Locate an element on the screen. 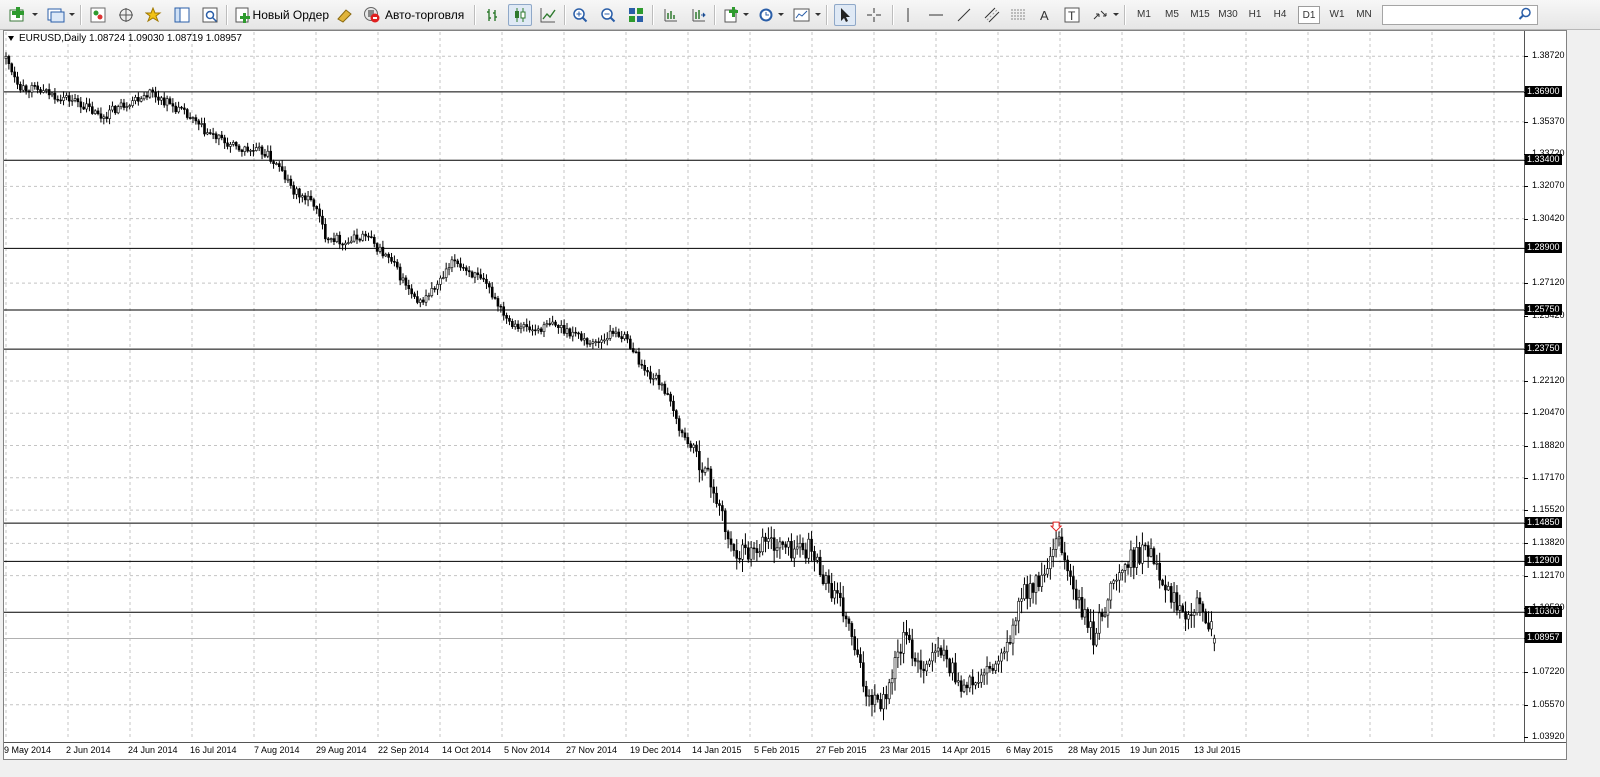 This screenshot has width=1600, height=777. sell-arrow-icon is located at coordinates (1056, 526).